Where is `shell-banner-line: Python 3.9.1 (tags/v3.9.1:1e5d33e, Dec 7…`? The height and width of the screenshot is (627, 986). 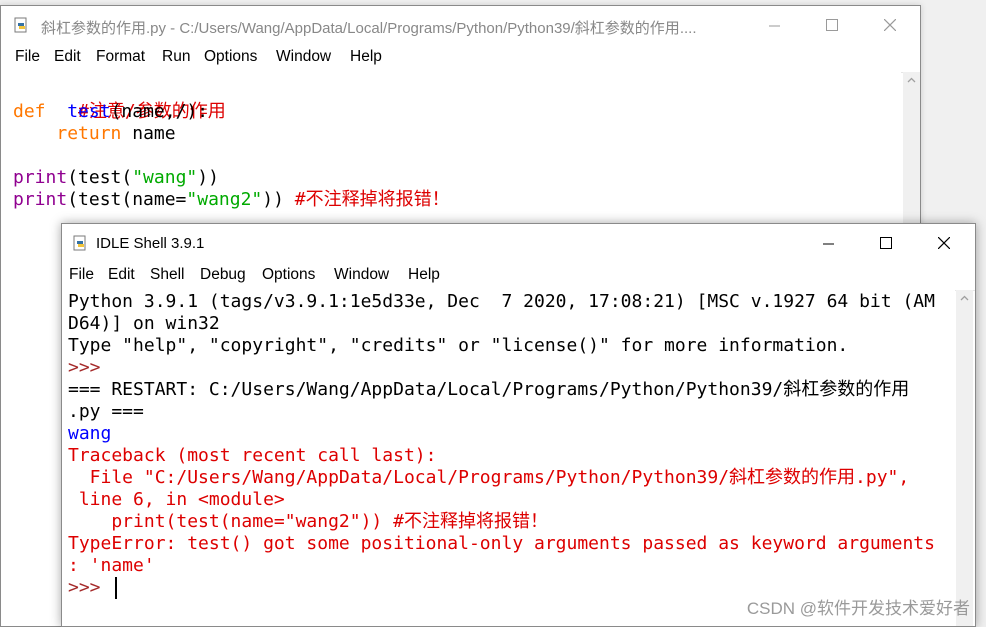 shell-banner-line: Python 3.9.1 (tags/v3.9.1:1e5d33e, Dec 7… is located at coordinates (501, 301).